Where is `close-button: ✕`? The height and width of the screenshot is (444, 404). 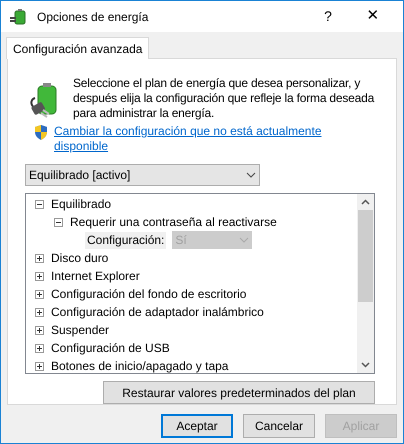
close-button: ✕ is located at coordinates (373, 16).